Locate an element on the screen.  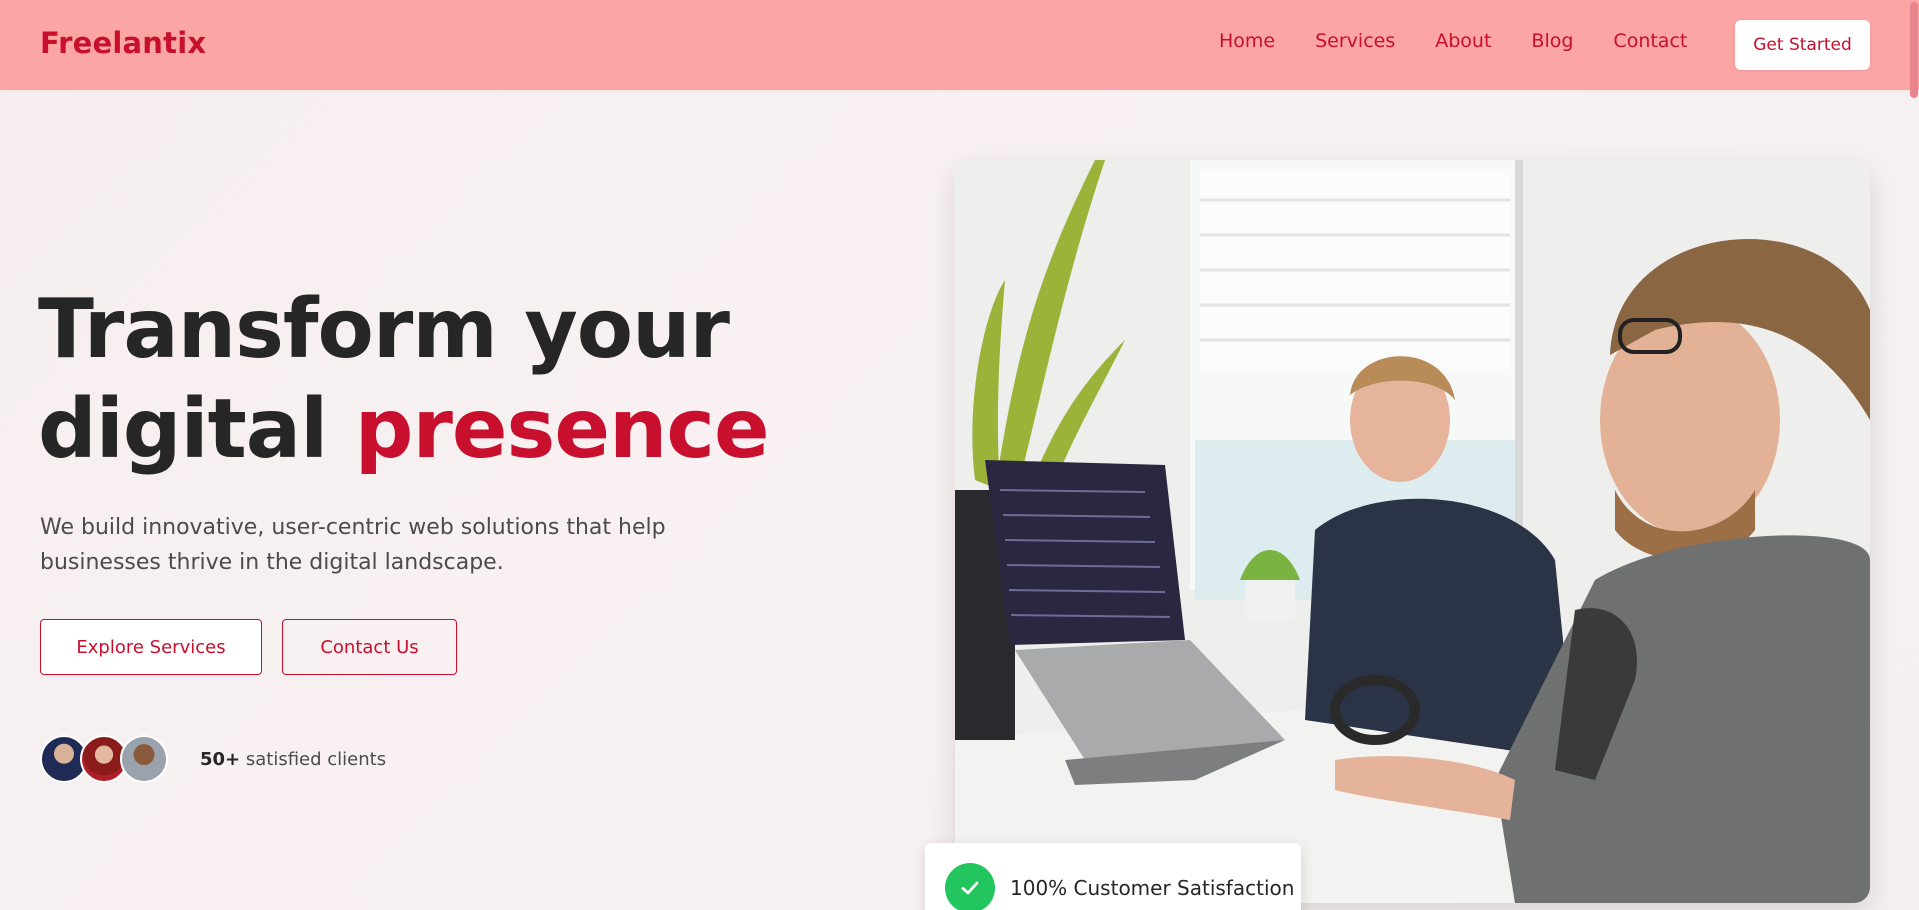
badge-text: 100% Customer Satisfaction is located at coordinates (1152, 888).